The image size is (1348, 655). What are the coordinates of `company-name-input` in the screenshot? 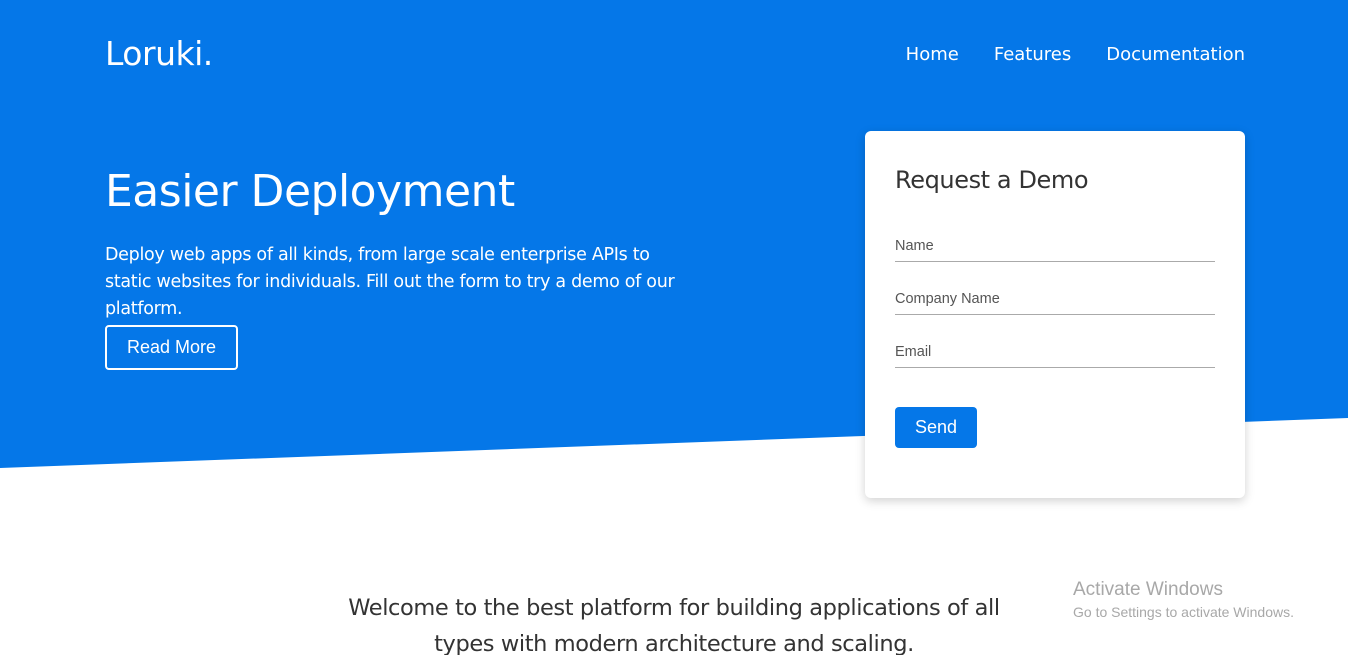 It's located at (1055, 299).